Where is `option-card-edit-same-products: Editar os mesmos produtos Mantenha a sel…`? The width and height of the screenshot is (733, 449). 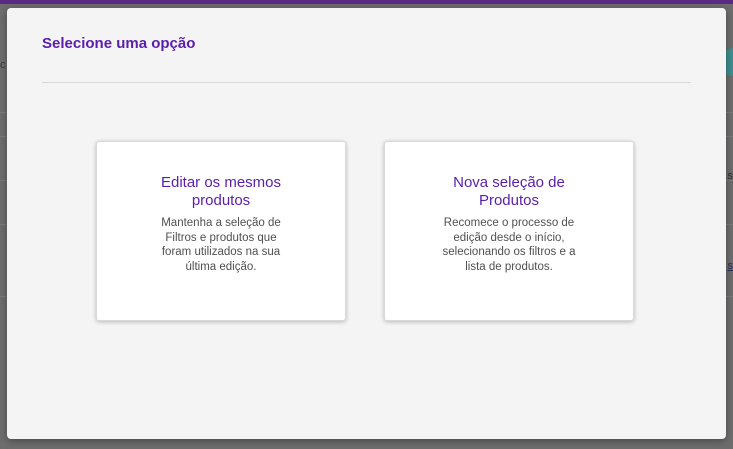 option-card-edit-same-products: Editar os mesmos produtos Mantenha a sel… is located at coordinates (221, 231).